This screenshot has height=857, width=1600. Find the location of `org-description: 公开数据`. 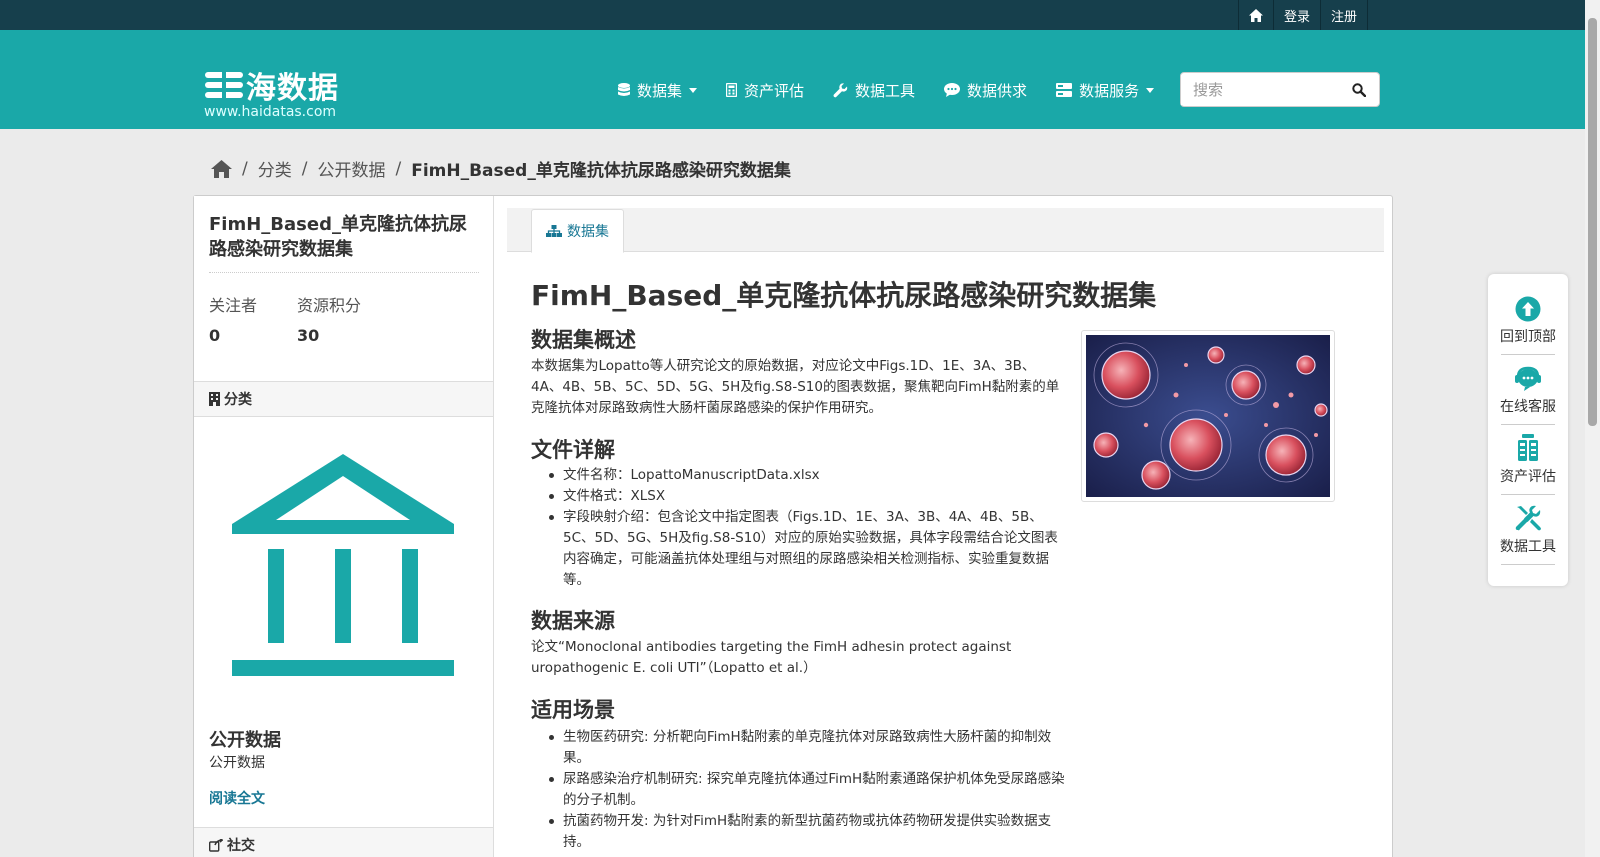

org-description: 公开数据 is located at coordinates (237, 763).